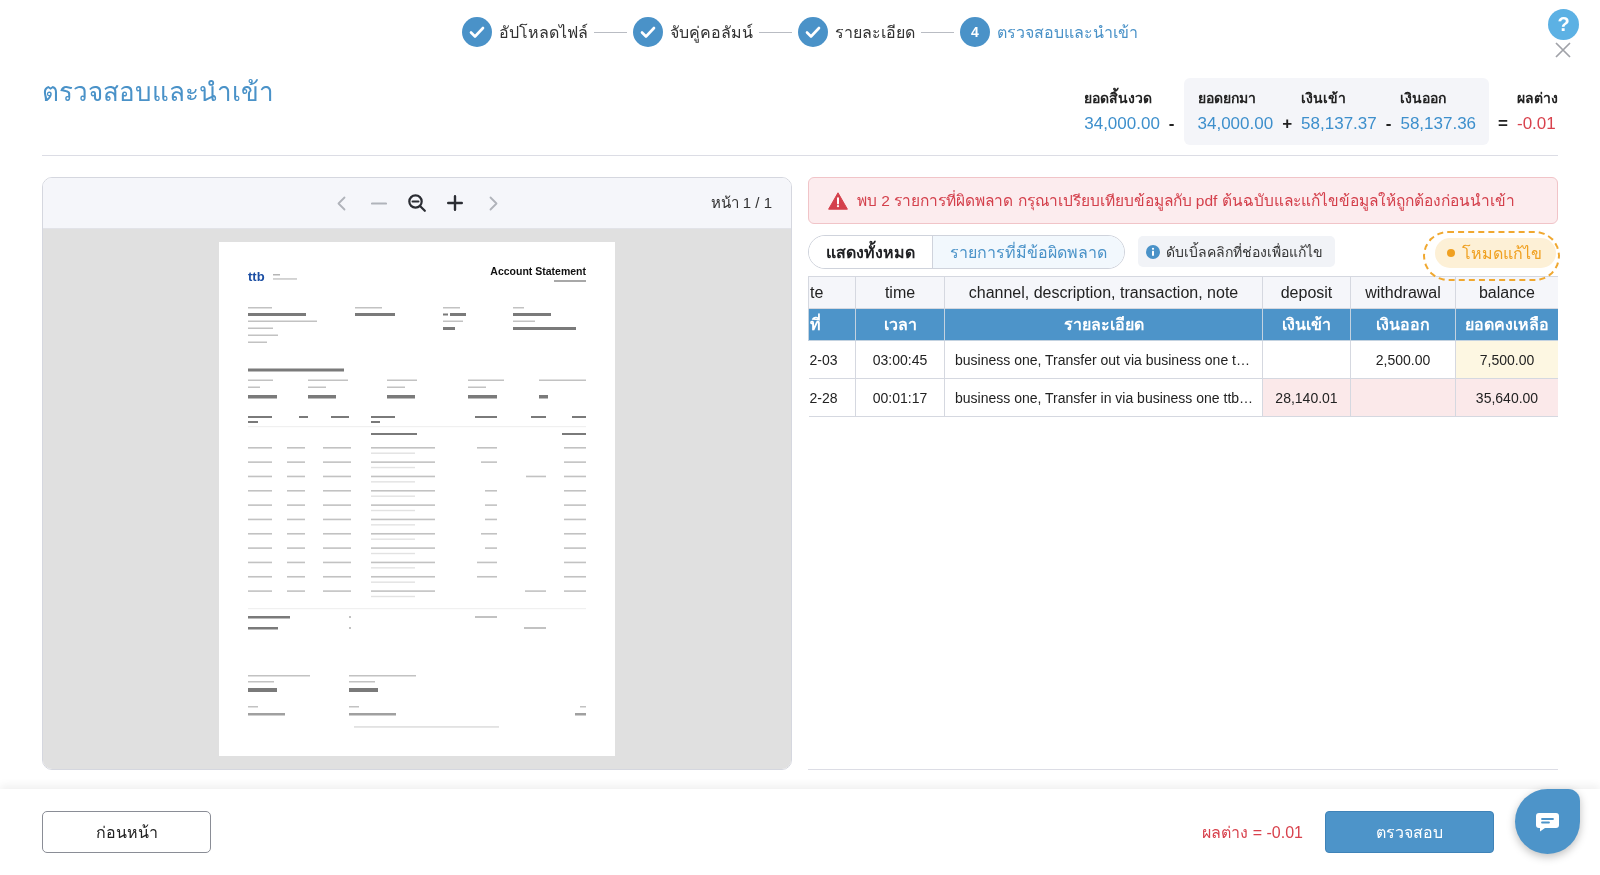 This screenshot has height=875, width=1600. What do you see at coordinates (1506, 324) in the screenshot?
I see `column-header: ยอดคงเหลือ` at bounding box center [1506, 324].